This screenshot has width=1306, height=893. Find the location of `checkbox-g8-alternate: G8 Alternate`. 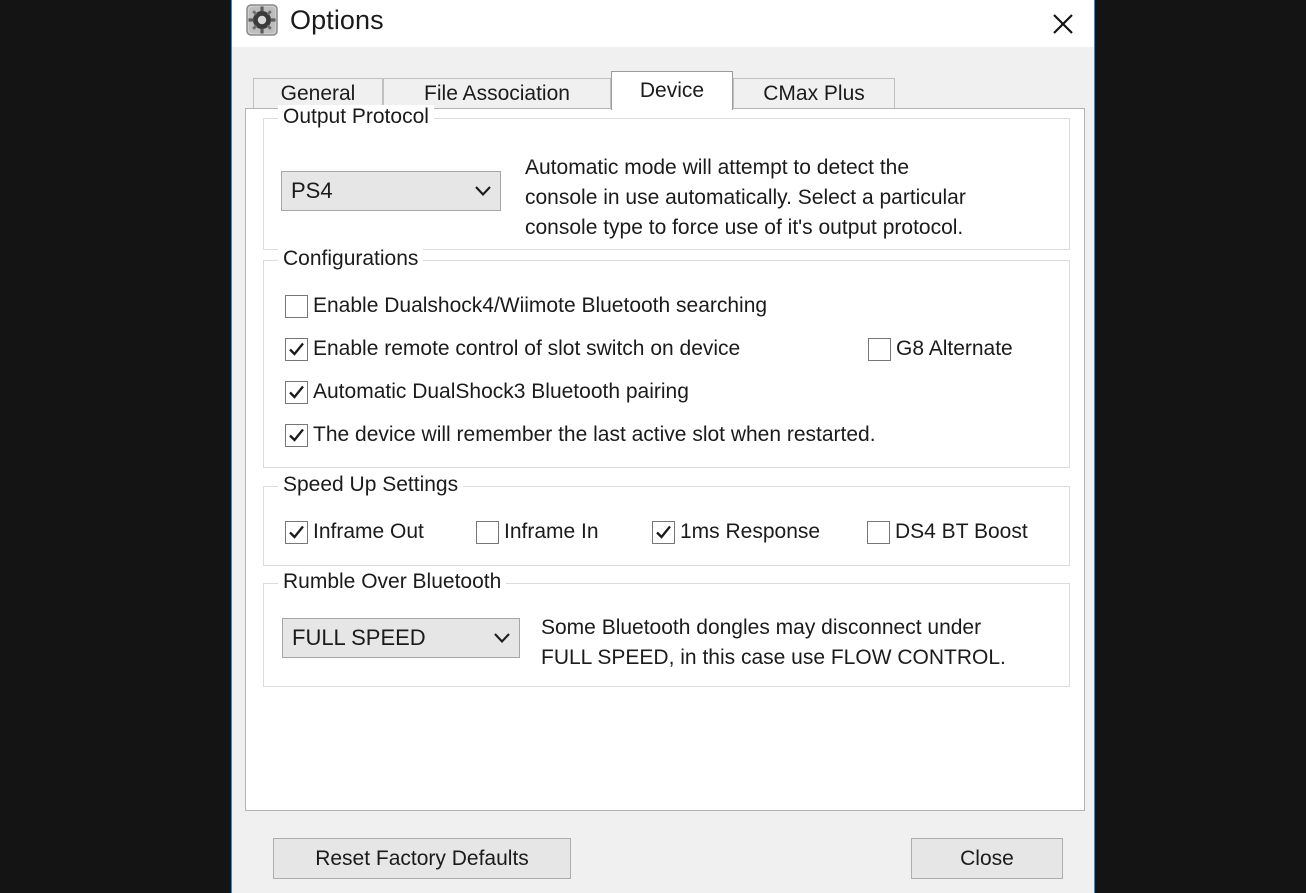

checkbox-g8-alternate: G8 Alternate is located at coordinates (940, 349).